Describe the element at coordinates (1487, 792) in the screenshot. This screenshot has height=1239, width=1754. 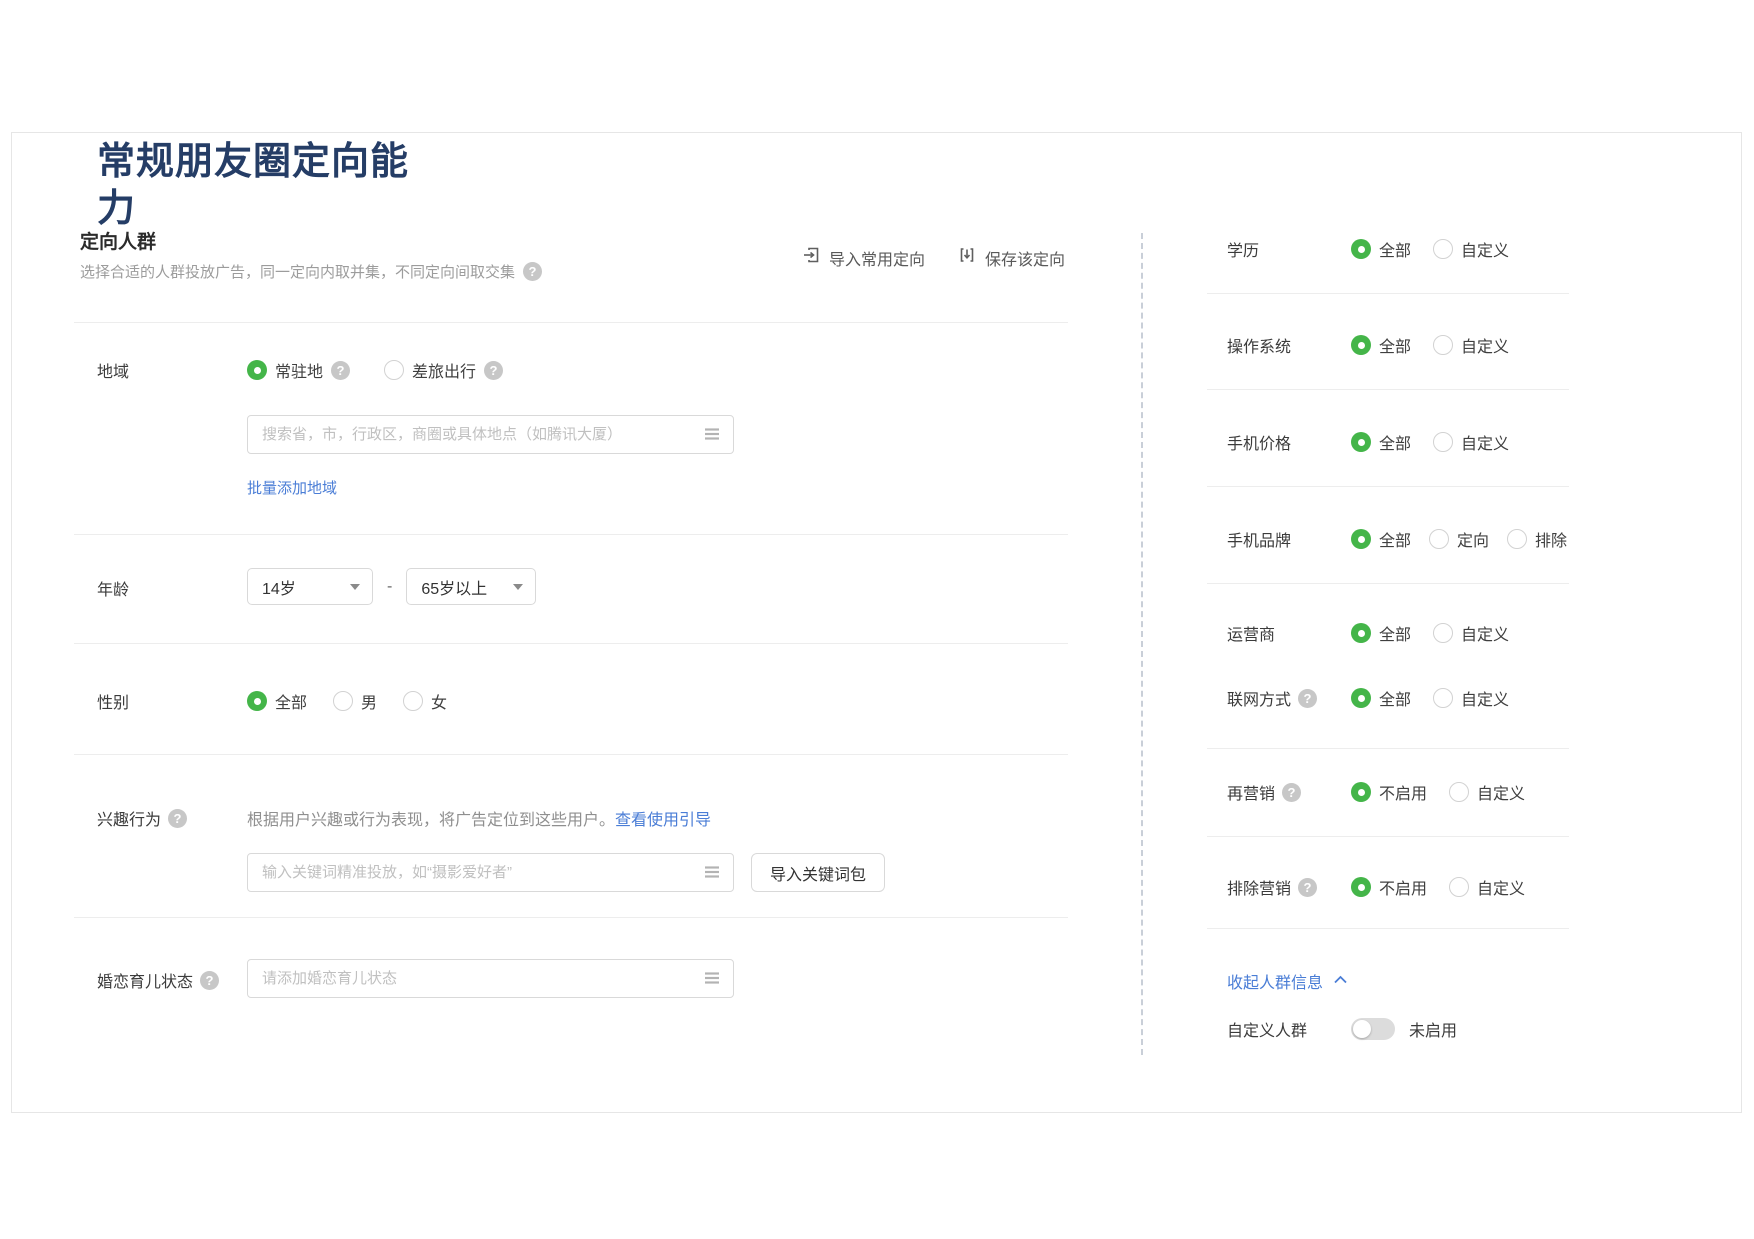
I see `remarketing-custom-radio: 自定义` at that location.